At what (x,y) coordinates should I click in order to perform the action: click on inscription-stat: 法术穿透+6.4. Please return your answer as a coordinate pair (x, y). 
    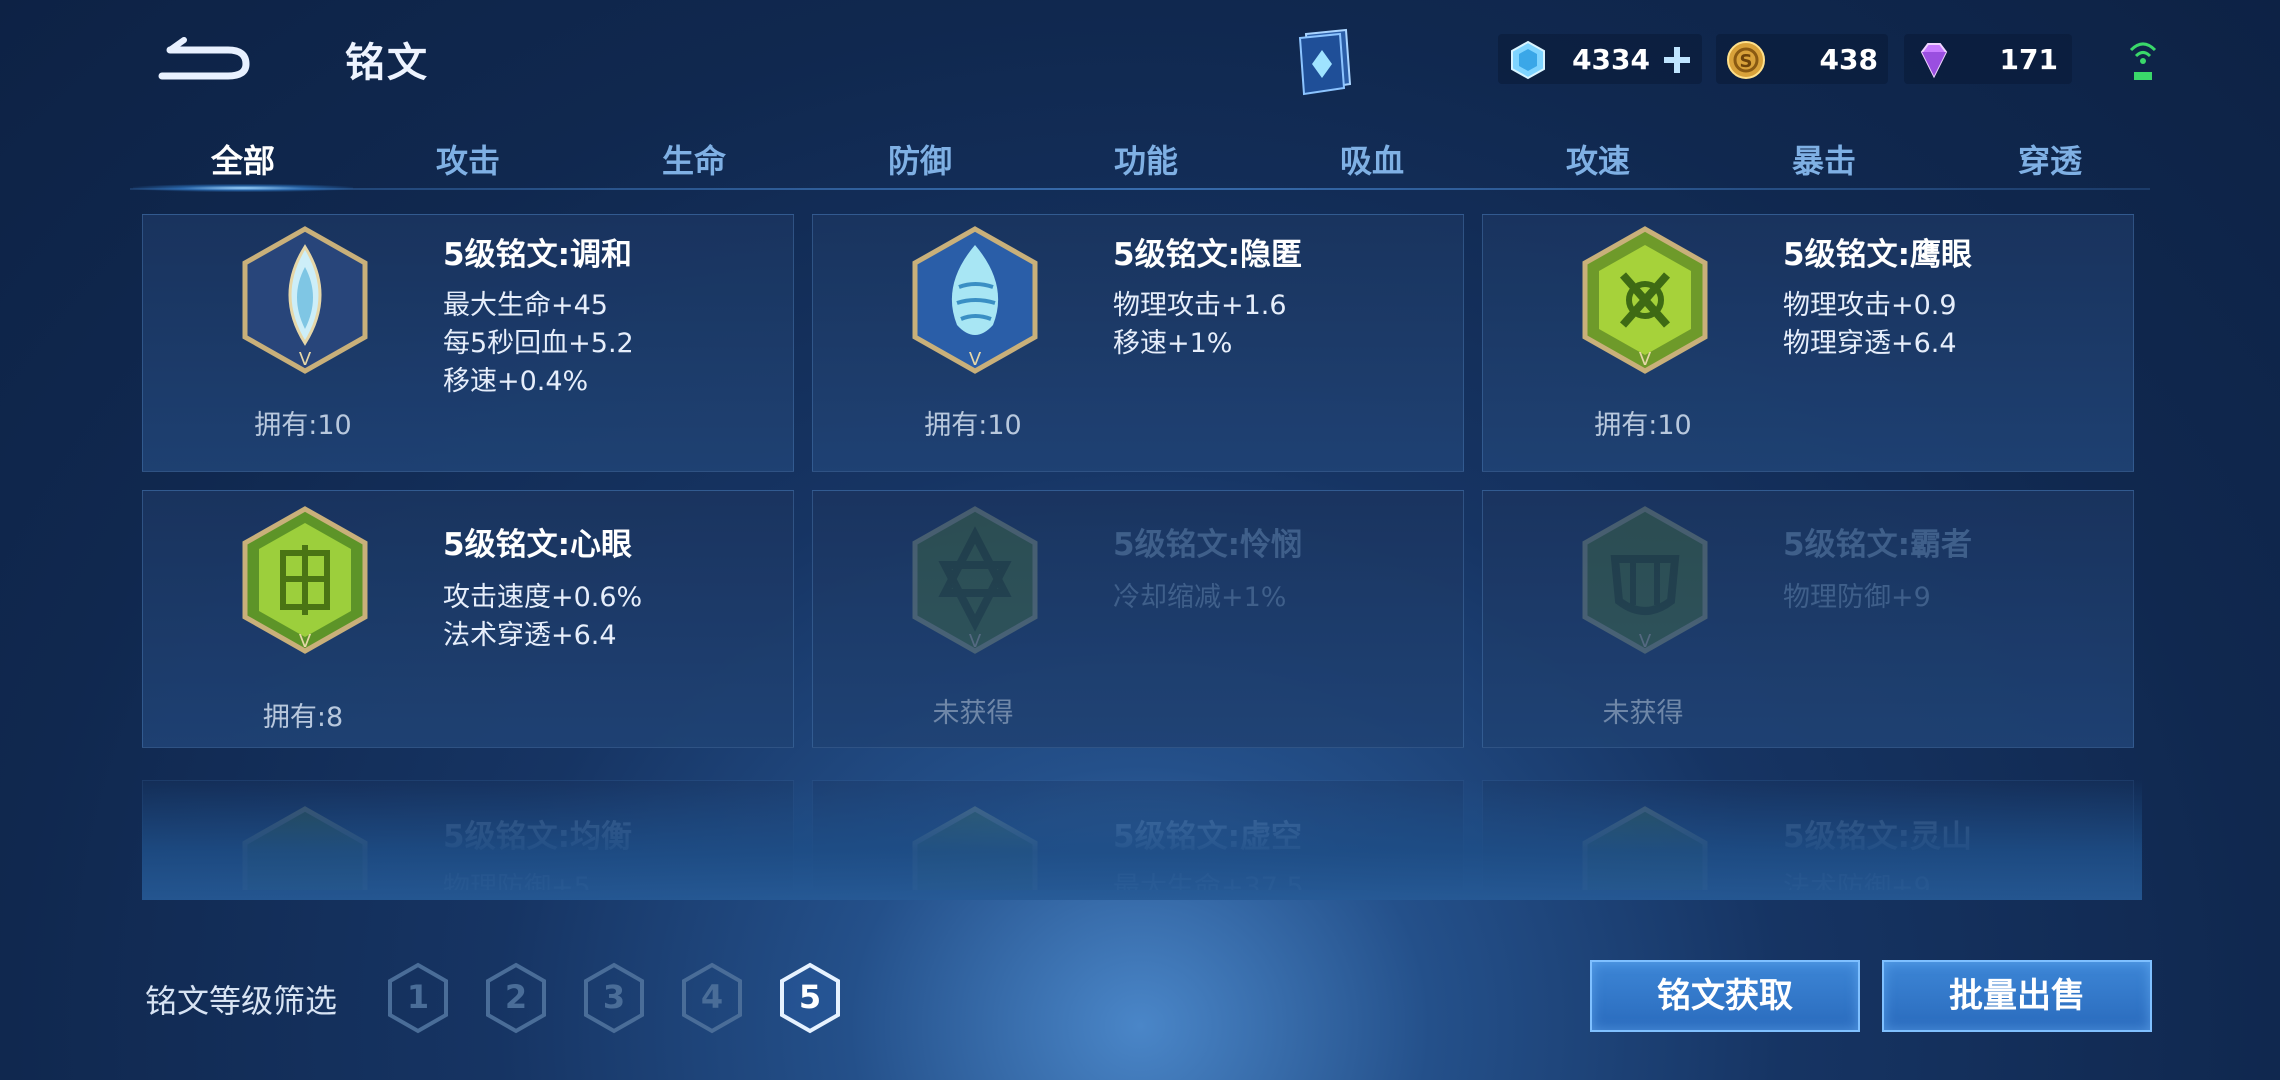
    Looking at the image, I should click on (530, 635).